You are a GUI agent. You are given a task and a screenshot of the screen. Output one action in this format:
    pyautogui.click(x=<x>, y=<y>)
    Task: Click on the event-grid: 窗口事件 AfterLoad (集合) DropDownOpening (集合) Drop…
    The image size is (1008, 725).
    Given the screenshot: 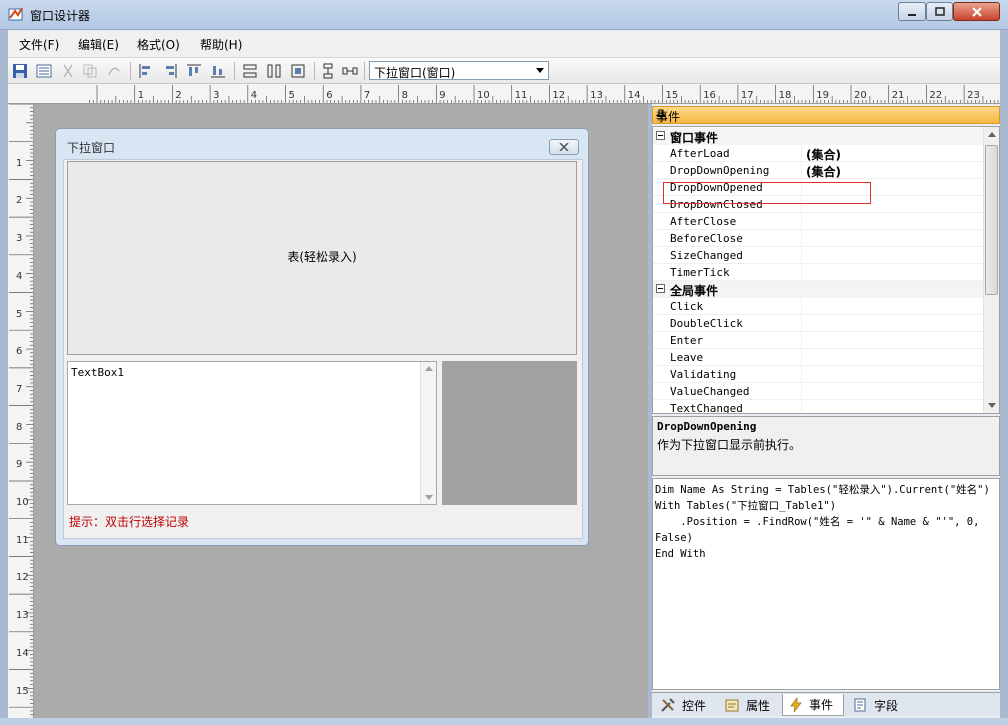 What is the action you would take?
    pyautogui.click(x=826, y=270)
    